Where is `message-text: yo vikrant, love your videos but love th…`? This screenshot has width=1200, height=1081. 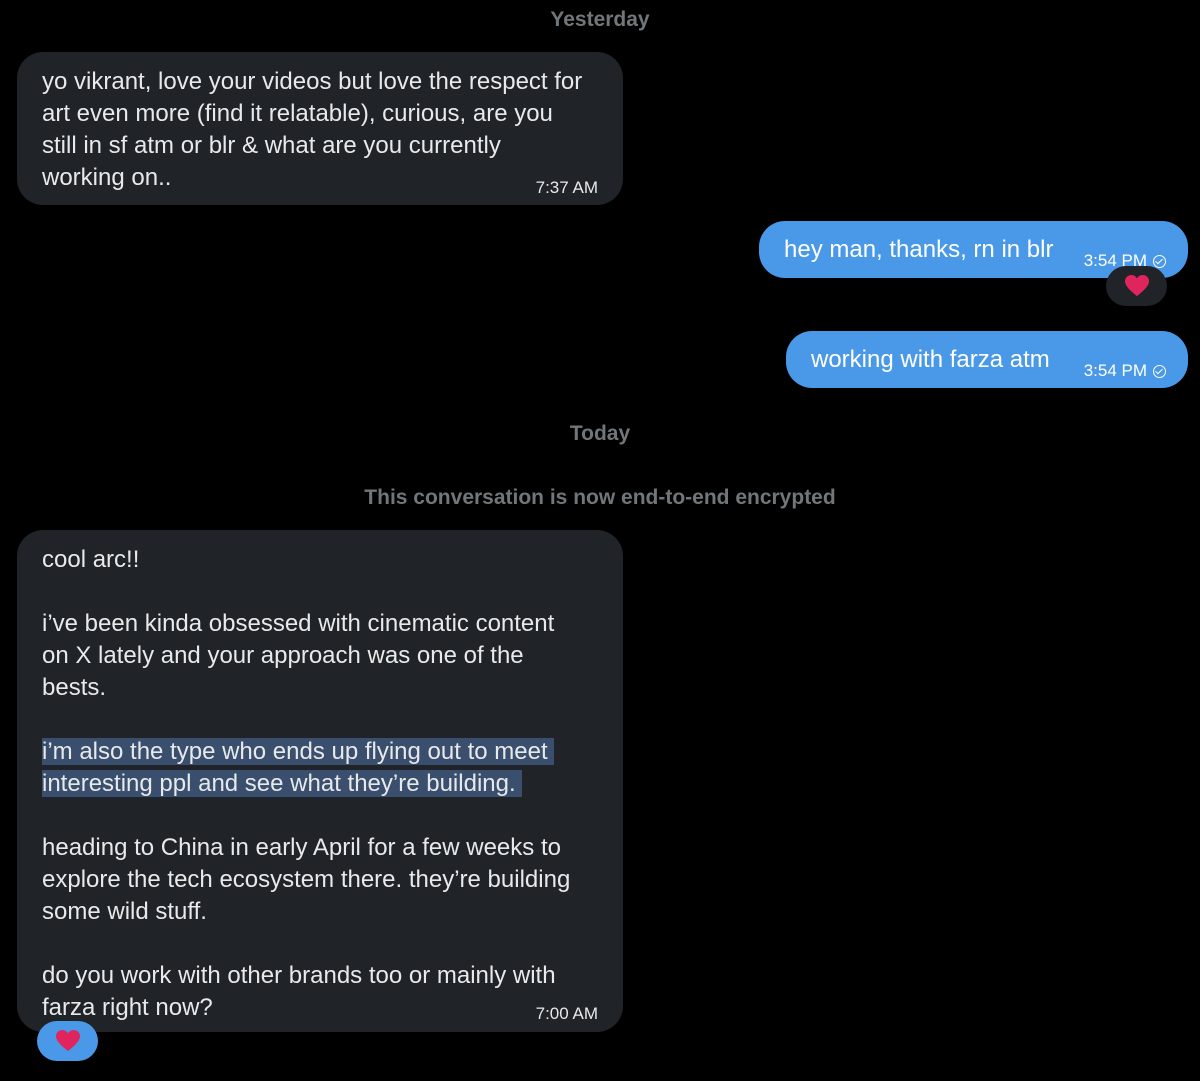
message-text: yo vikrant, love your videos but love th… is located at coordinates (312, 129).